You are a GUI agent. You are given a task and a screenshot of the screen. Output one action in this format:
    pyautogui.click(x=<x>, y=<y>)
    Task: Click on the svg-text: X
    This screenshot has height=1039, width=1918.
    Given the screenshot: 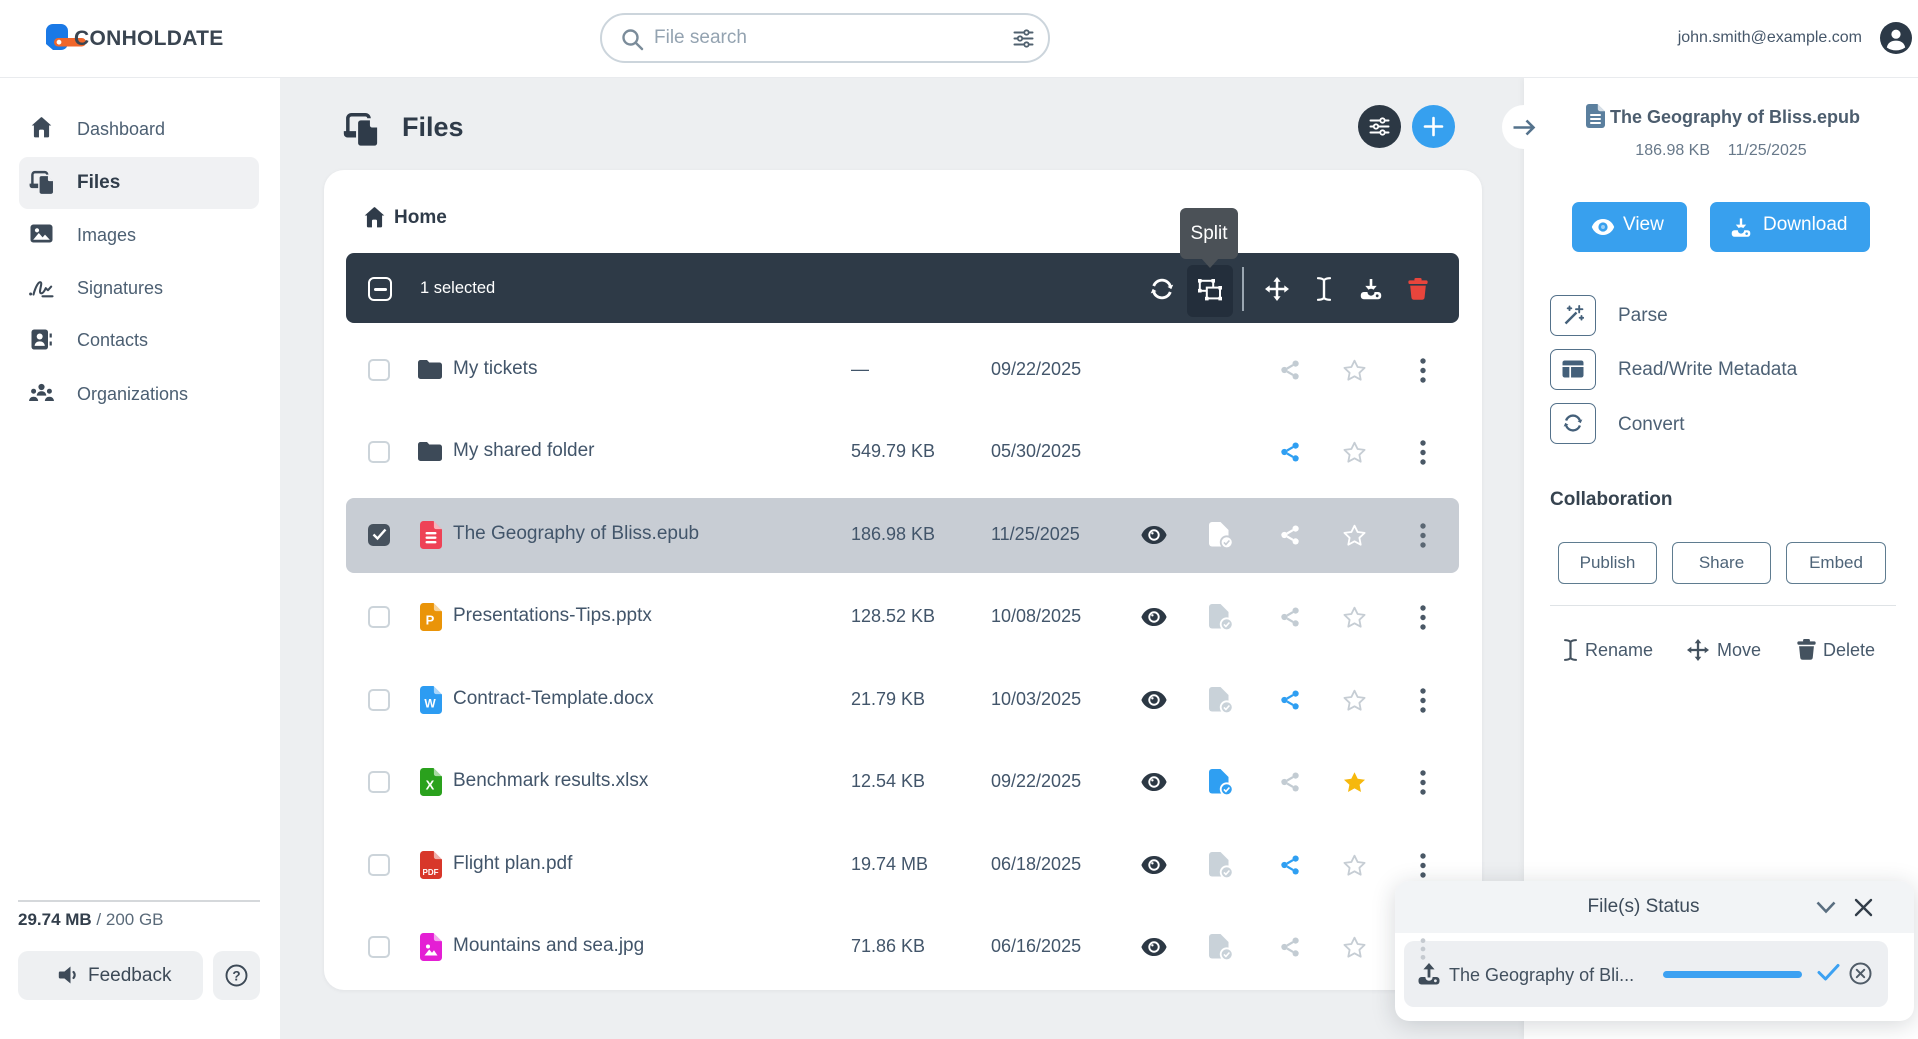 What is the action you would take?
    pyautogui.click(x=430, y=785)
    